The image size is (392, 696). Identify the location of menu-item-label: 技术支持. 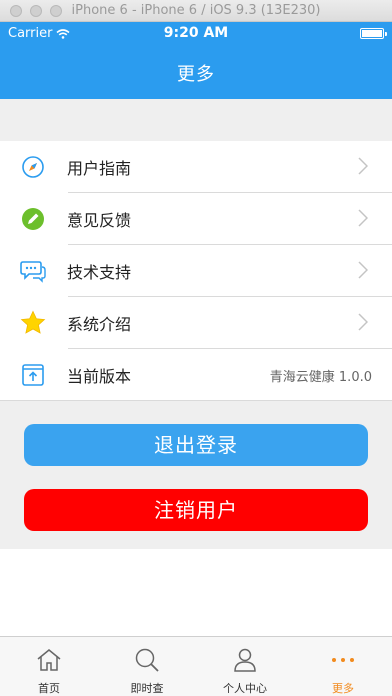
(99, 272).